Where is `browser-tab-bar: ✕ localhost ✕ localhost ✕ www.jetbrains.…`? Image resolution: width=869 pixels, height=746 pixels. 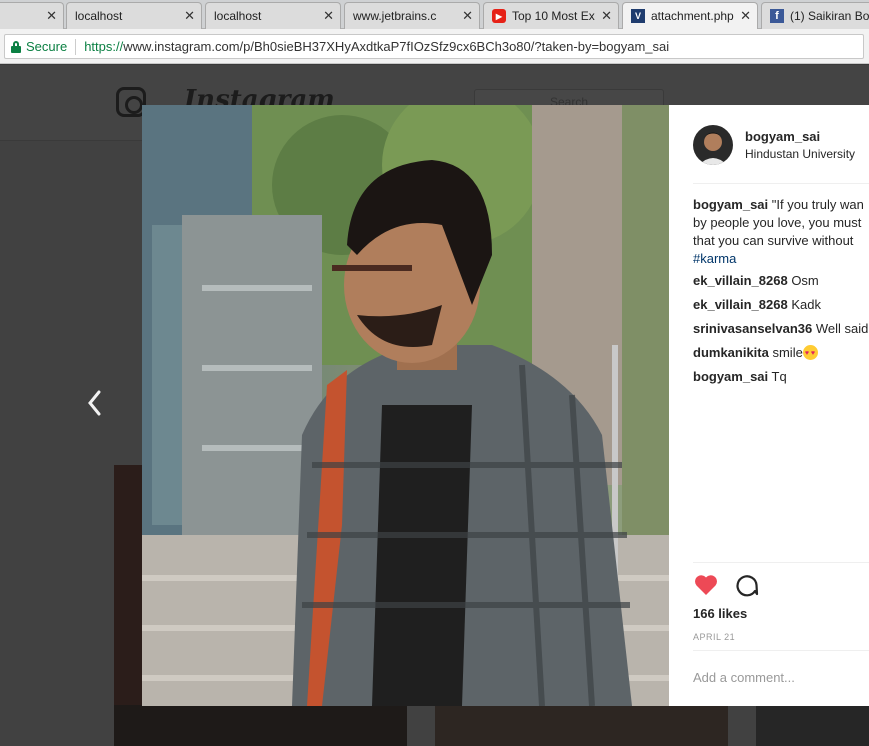 browser-tab-bar: ✕ localhost ✕ localhost ✕ www.jetbrains.… is located at coordinates (434, 14).